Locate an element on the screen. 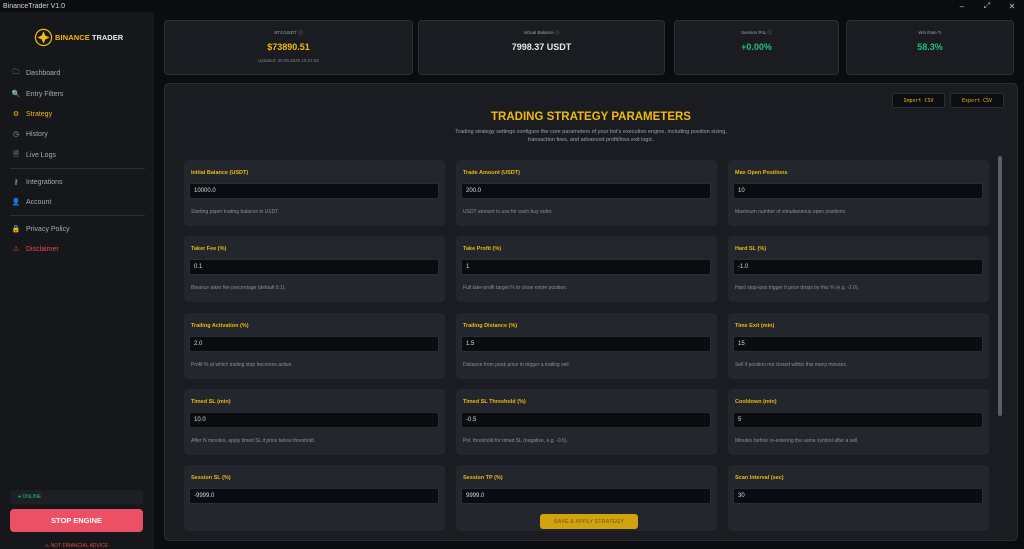  stat-label: BTC/USDT ⓘ is located at coordinates (288, 33).